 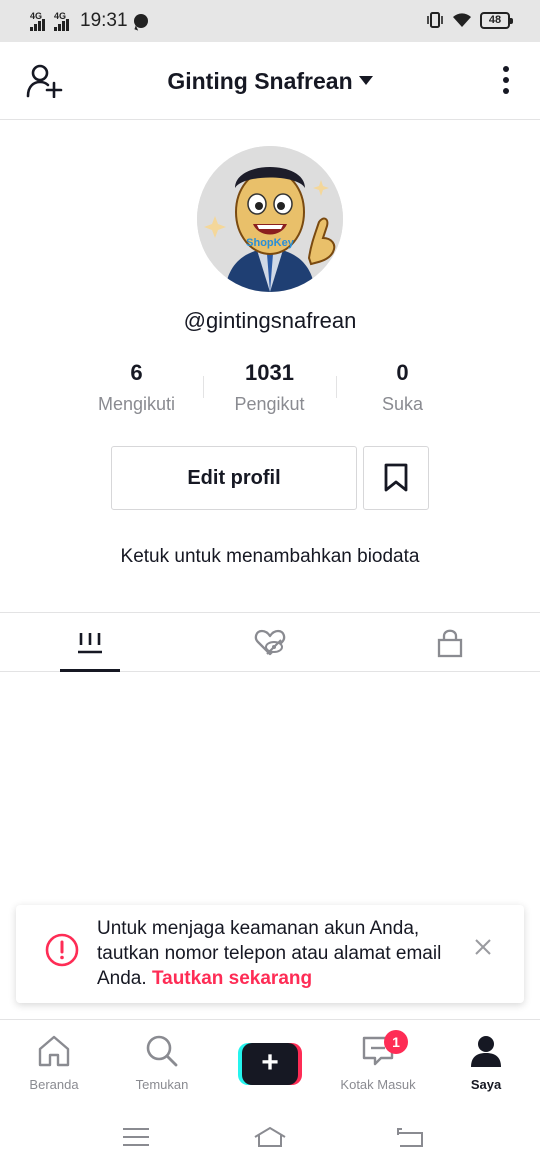 What do you see at coordinates (234, 478) in the screenshot?
I see `edit-profile-button: Edit profil` at bounding box center [234, 478].